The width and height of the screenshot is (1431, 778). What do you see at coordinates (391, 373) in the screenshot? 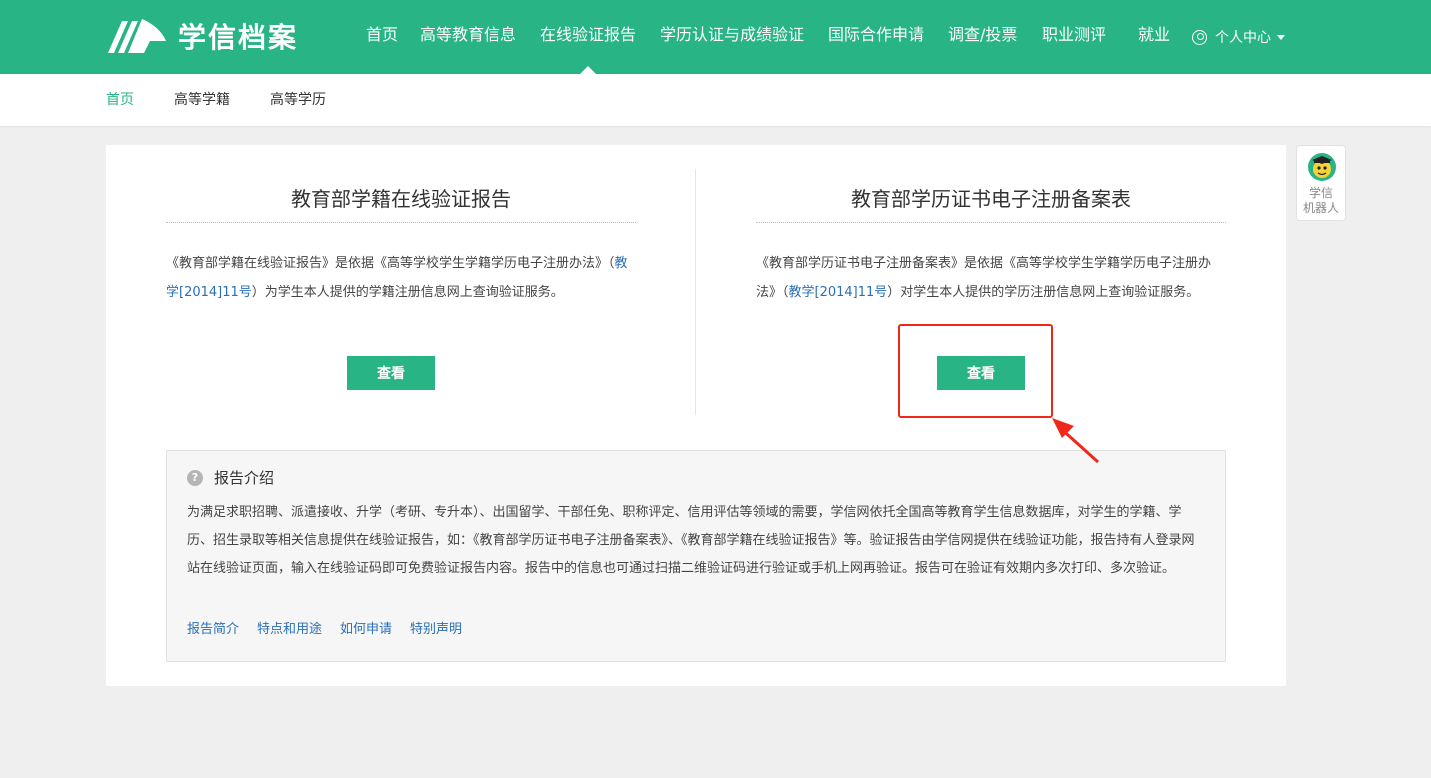
I see `view-enrollment-report-button: 查看` at bounding box center [391, 373].